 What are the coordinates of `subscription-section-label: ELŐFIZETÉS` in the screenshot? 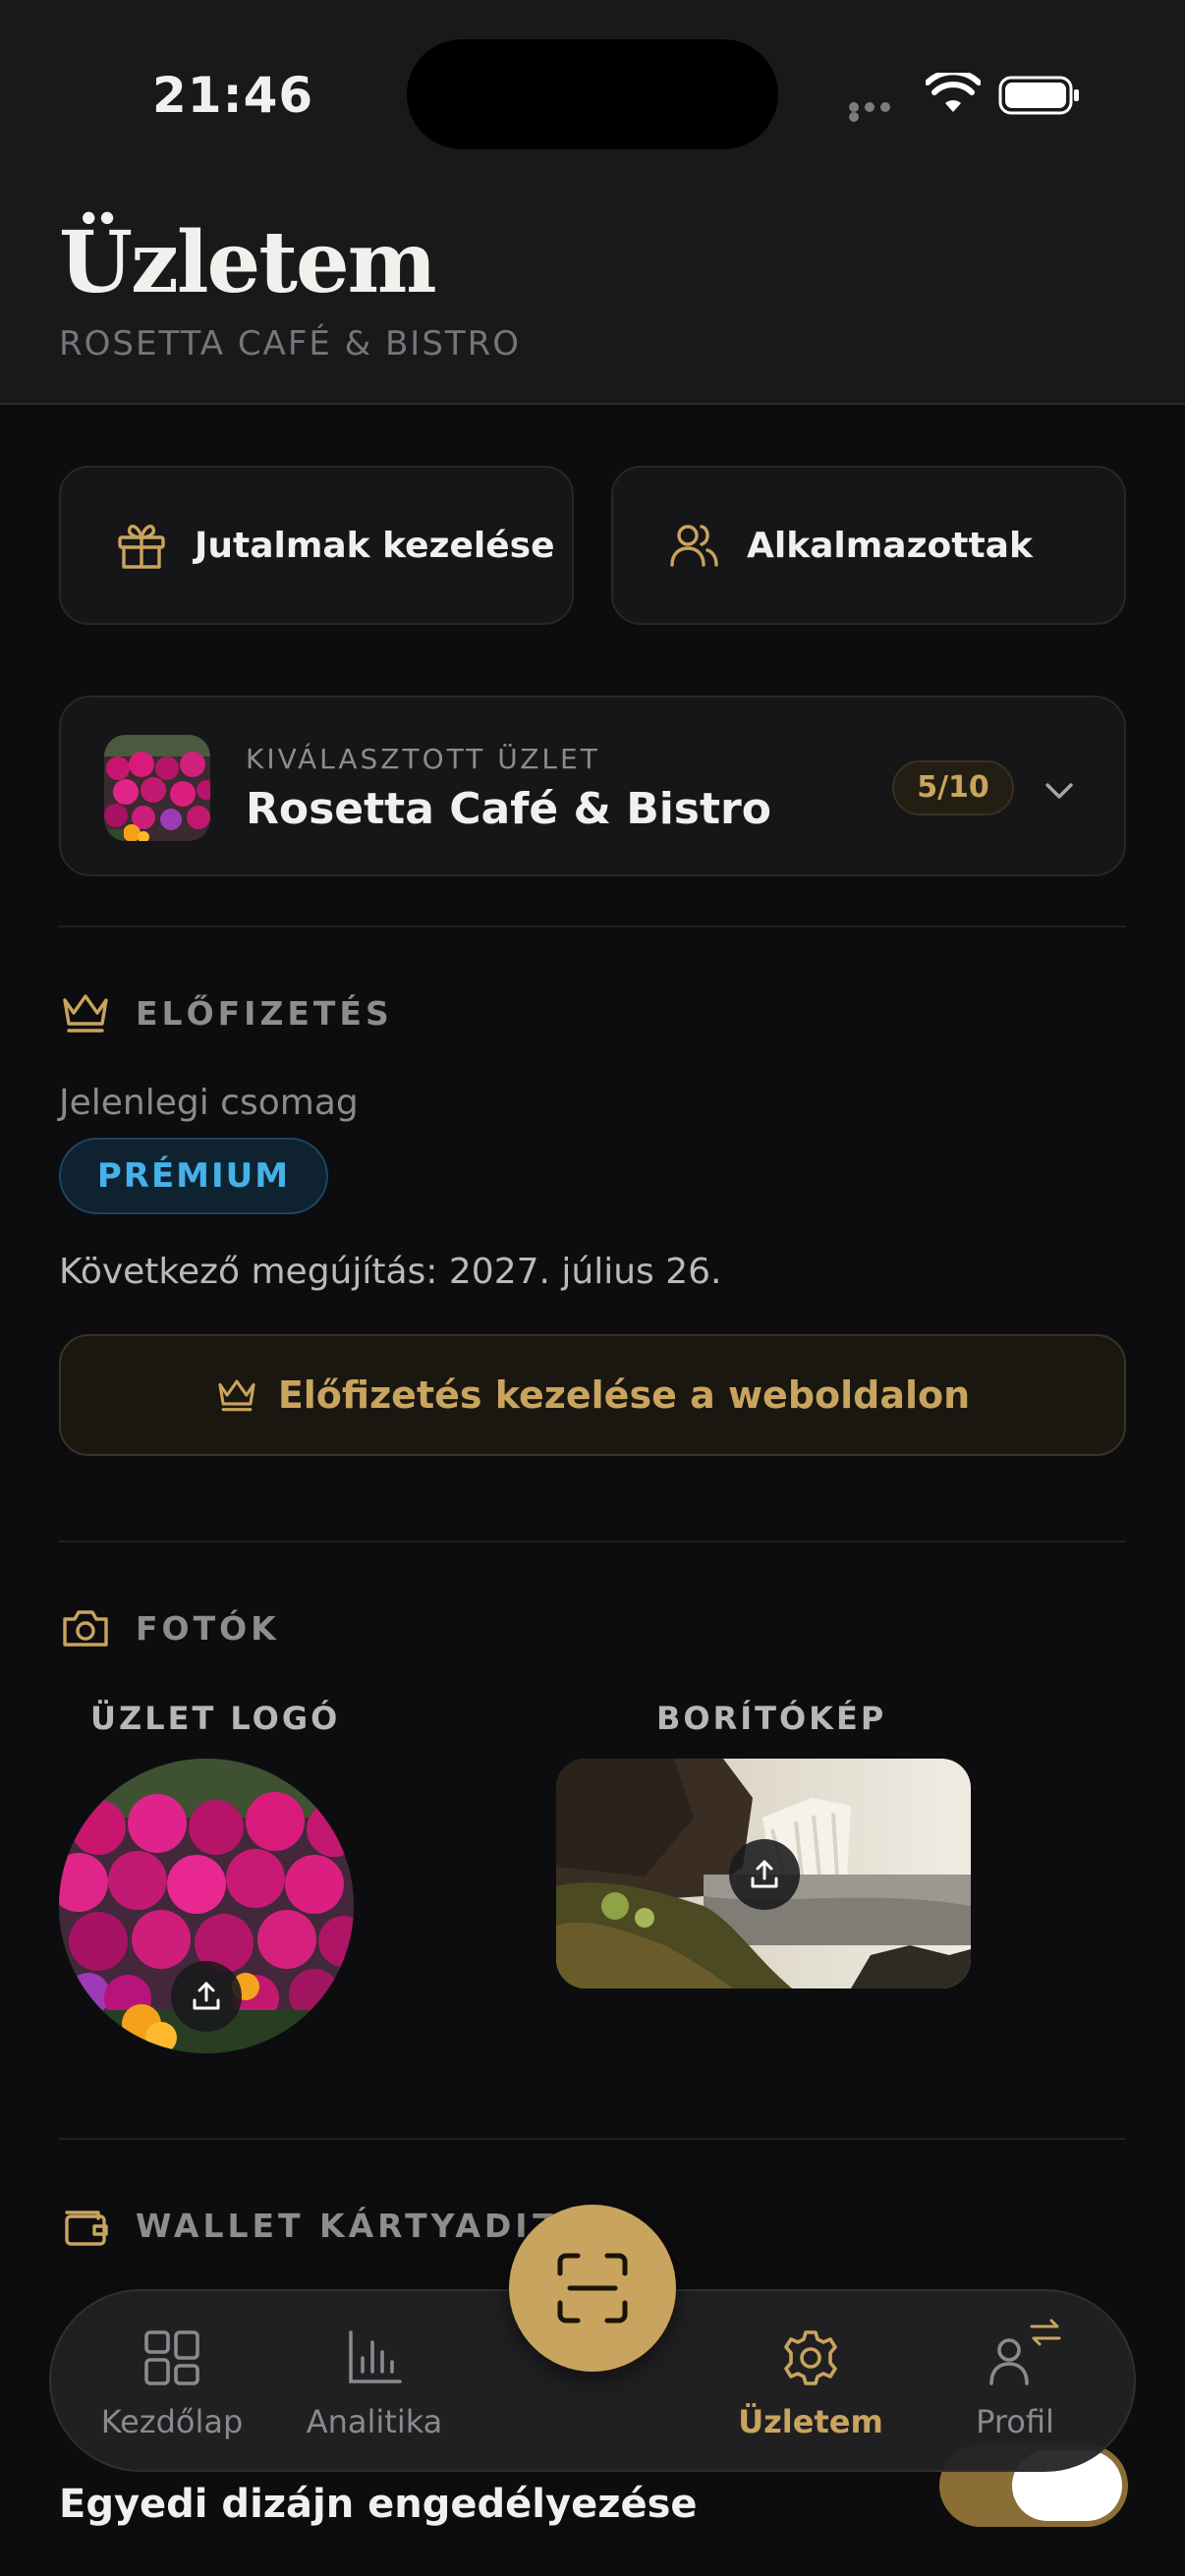 It's located at (264, 1013).